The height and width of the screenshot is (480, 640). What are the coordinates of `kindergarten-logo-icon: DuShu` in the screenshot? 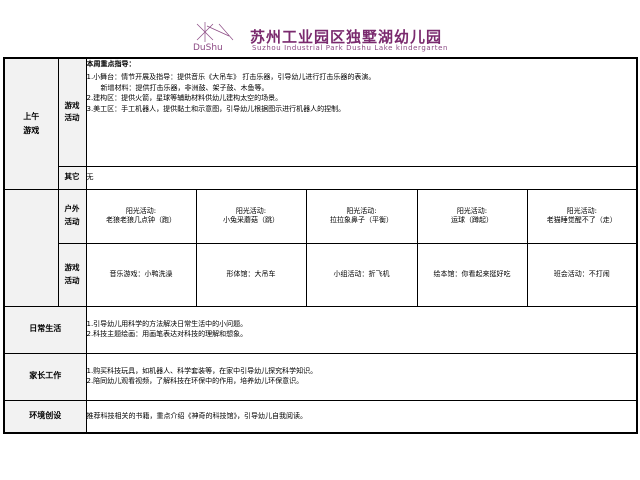 It's located at (213, 37).